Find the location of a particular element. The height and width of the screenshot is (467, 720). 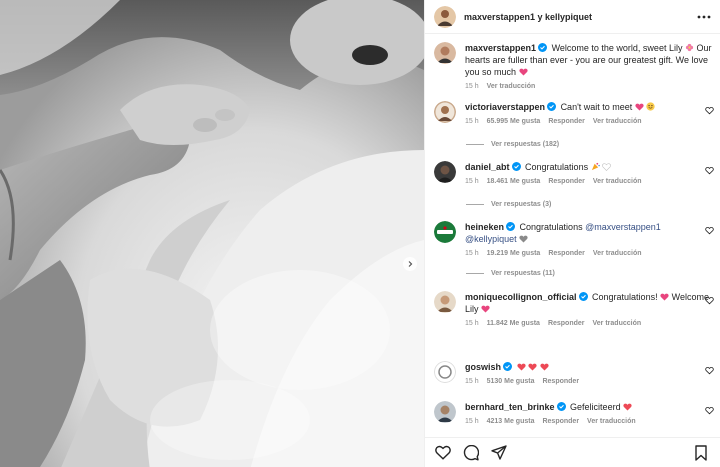

comment-likes: 11.842 Me gusta is located at coordinates (513, 323).